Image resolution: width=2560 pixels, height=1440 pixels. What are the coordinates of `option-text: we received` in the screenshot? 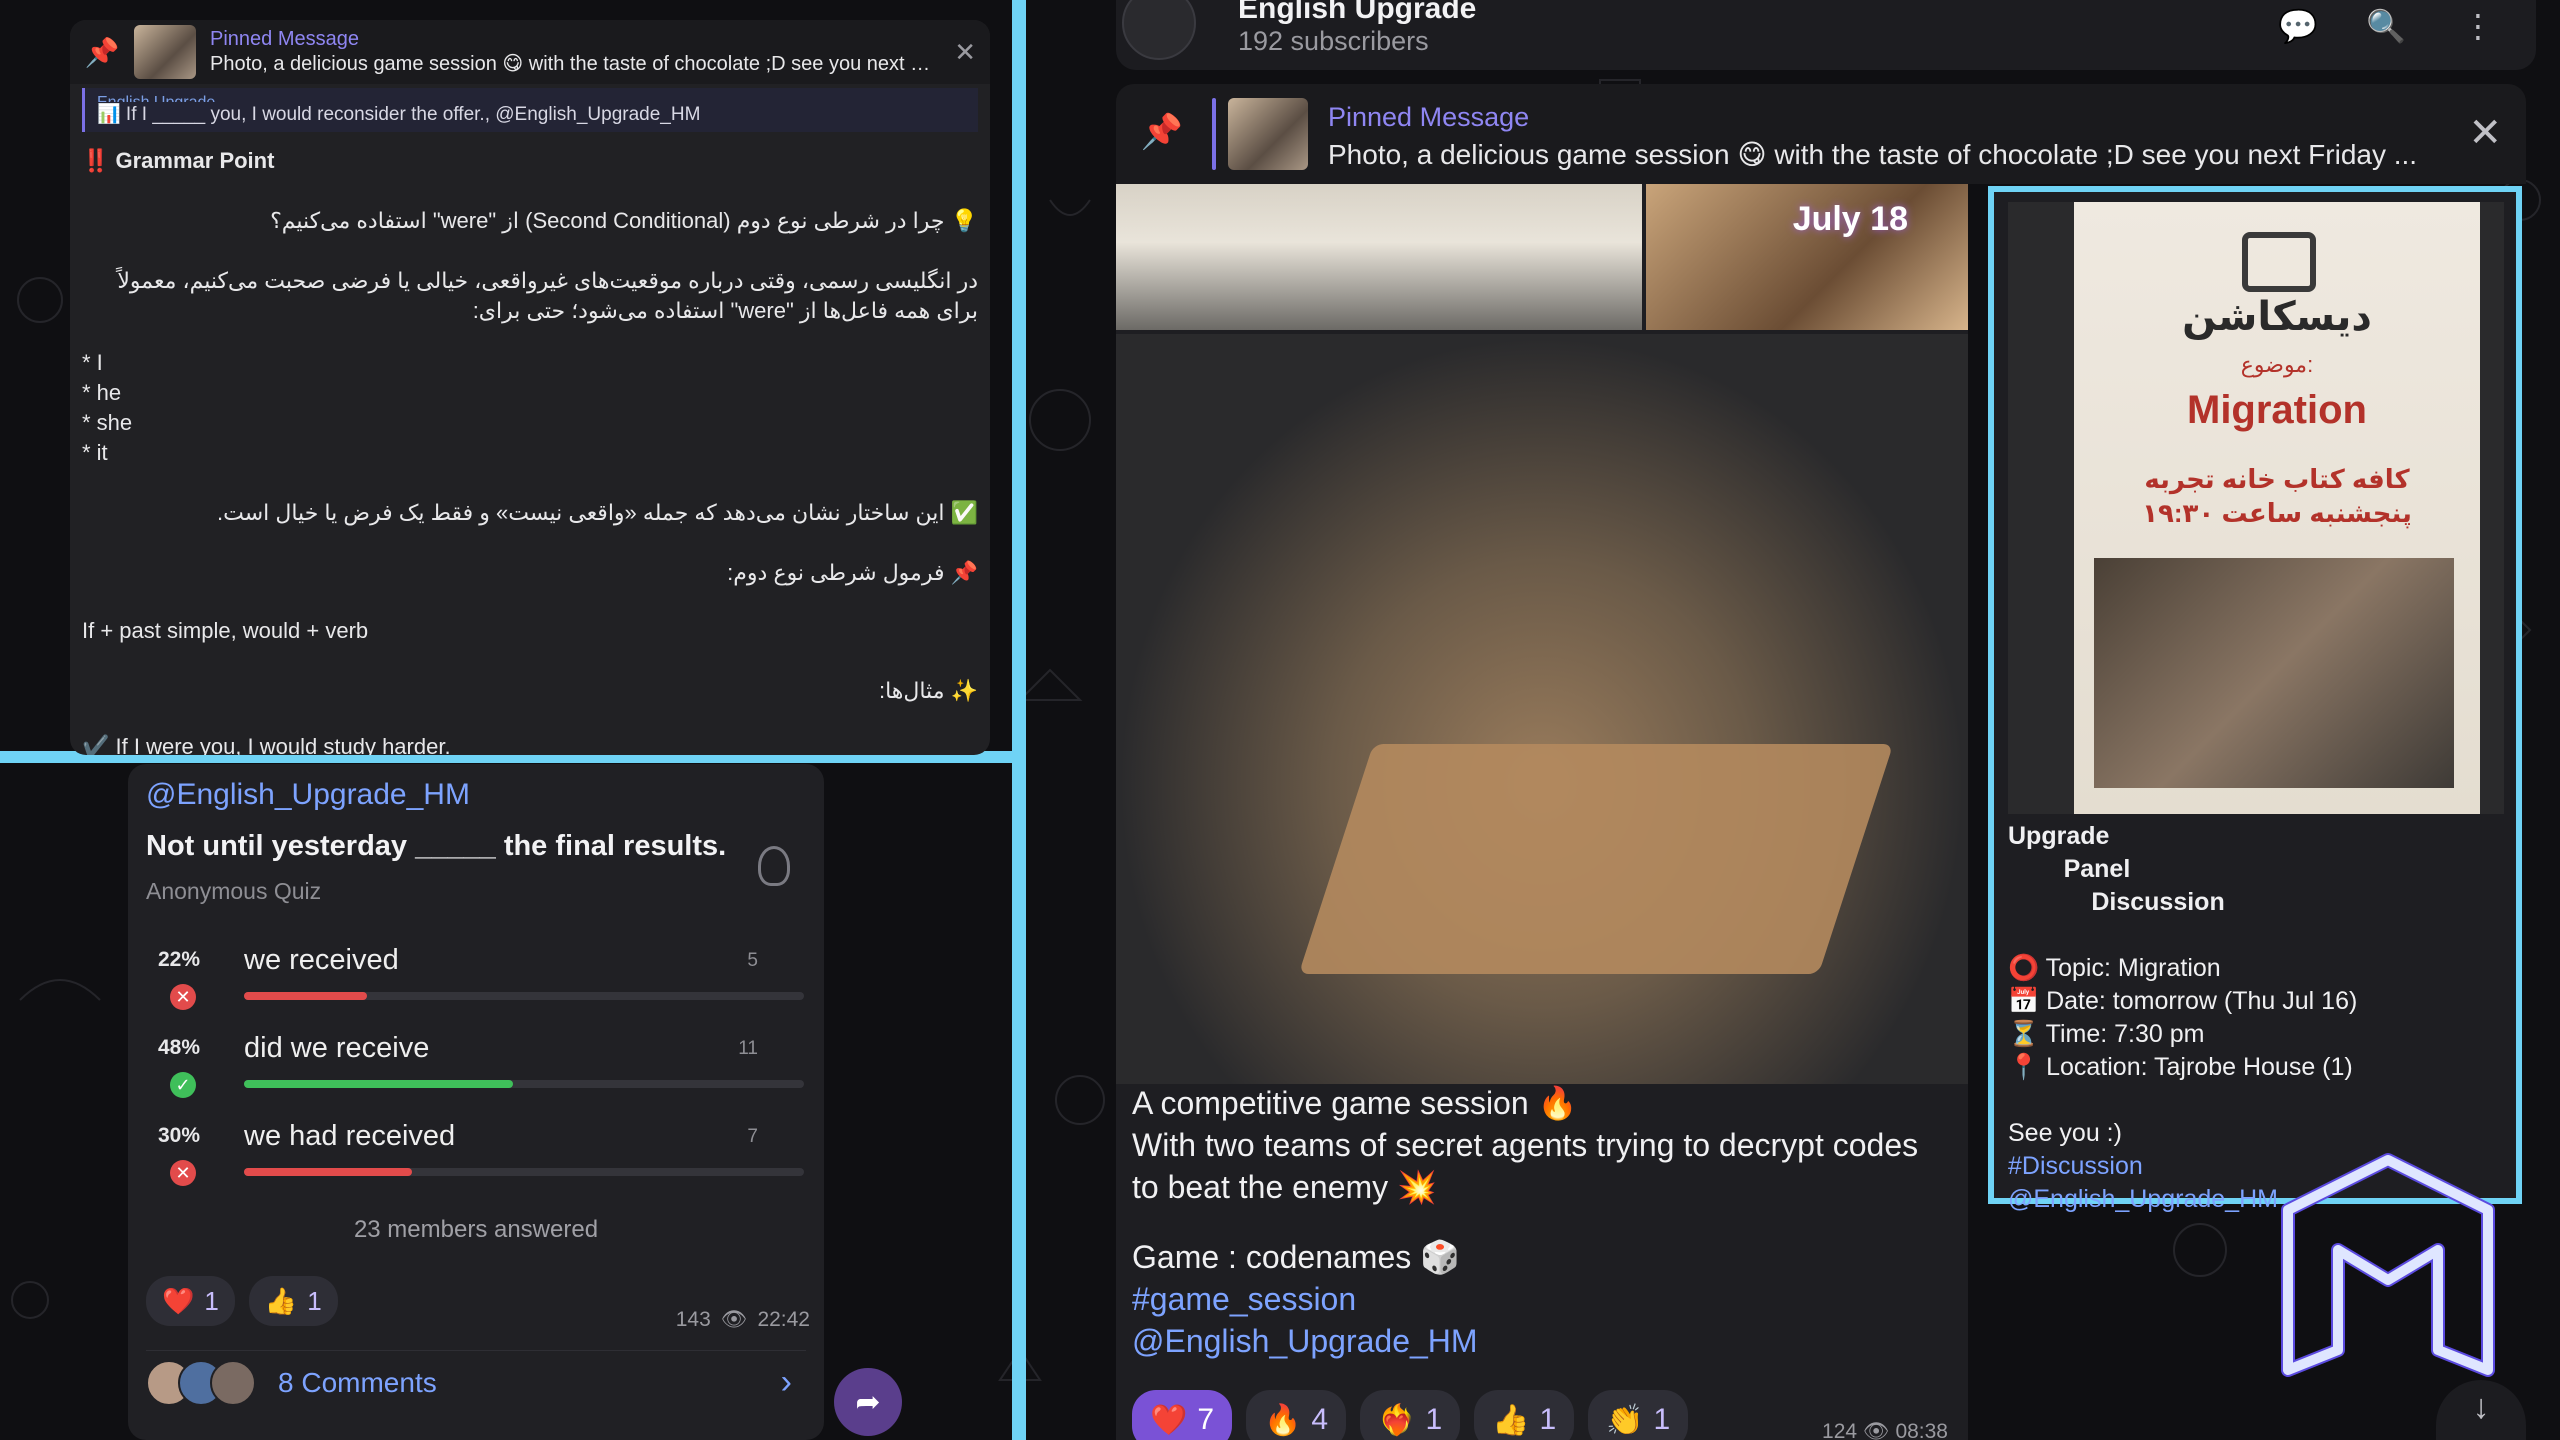 It's located at (321, 960).